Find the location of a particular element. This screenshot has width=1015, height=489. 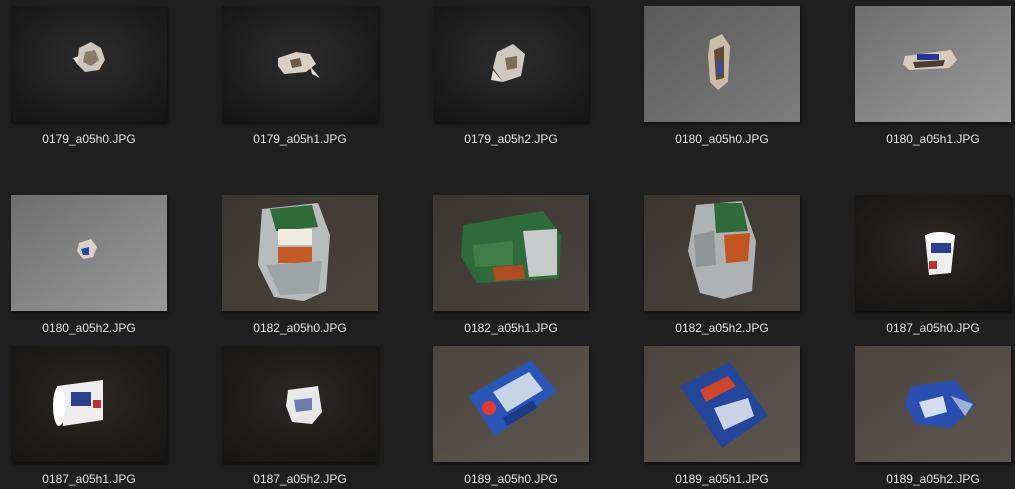

file-name-label: 0180_a05h0.JPG is located at coordinates (722, 139).